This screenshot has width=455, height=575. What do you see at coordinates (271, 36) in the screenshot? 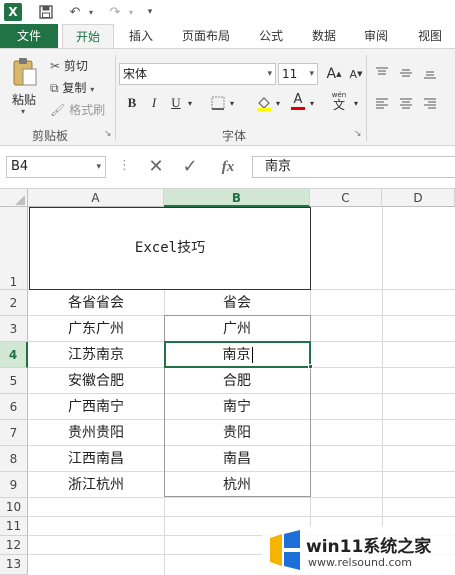
I see `tab-formulas: 公式` at bounding box center [271, 36].